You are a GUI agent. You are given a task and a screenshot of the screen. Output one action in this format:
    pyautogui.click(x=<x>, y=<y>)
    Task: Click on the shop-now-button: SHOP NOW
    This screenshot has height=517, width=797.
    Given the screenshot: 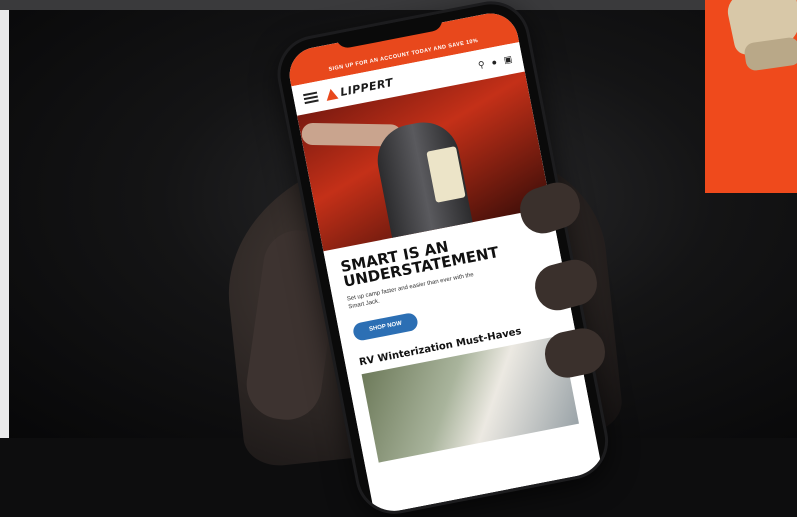 What is the action you would take?
    pyautogui.click(x=385, y=326)
    